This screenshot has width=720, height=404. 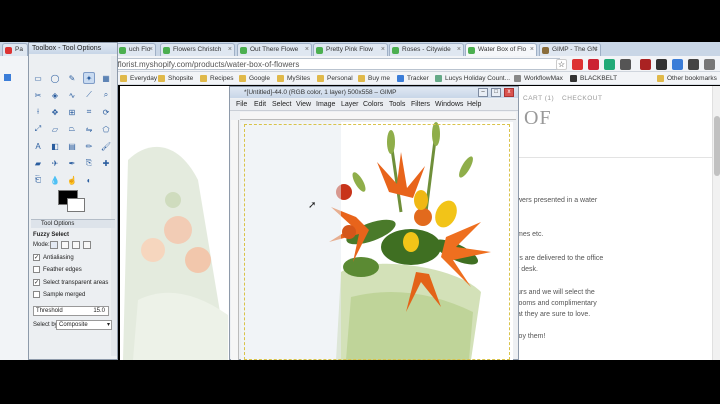 What do you see at coordinates (426, 49) in the screenshot?
I see `browser-tab-6: Roses - Citywide ×` at bounding box center [426, 49].